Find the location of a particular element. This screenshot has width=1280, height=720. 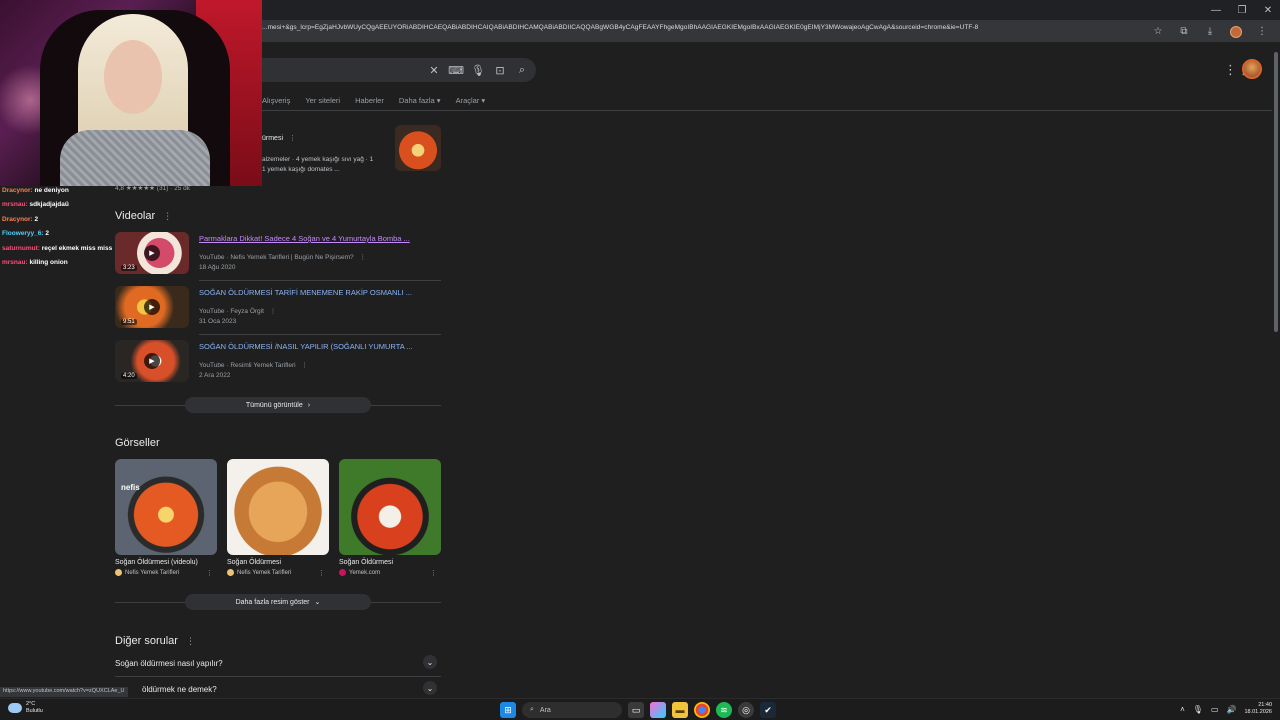

image-source: Nefis Yemek Tarifleri ⋮ is located at coordinates (278, 573).